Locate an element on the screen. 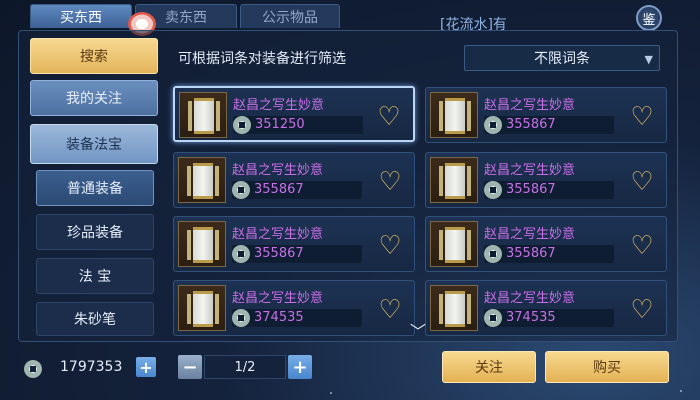 This screenshot has width=700, height=400. scroll-down-chevron-icon: ﹀ is located at coordinates (418, 330).